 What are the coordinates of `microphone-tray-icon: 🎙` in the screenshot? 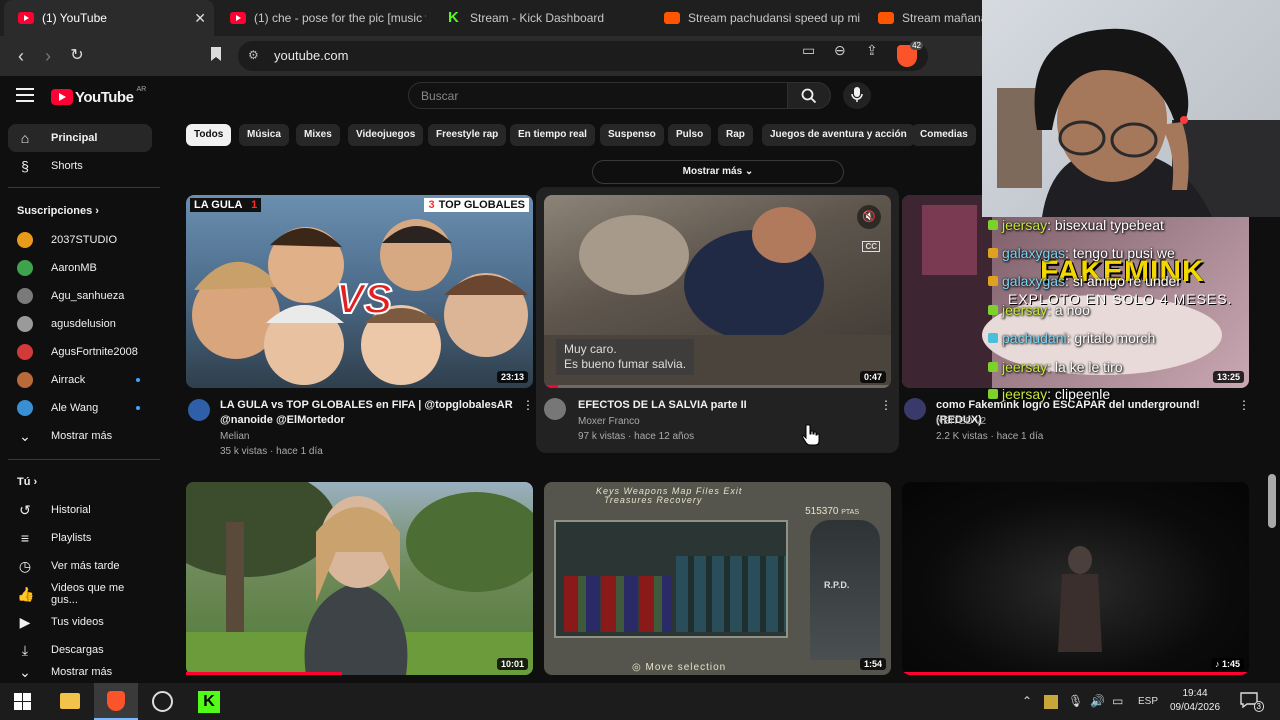 It's located at (1075, 701).